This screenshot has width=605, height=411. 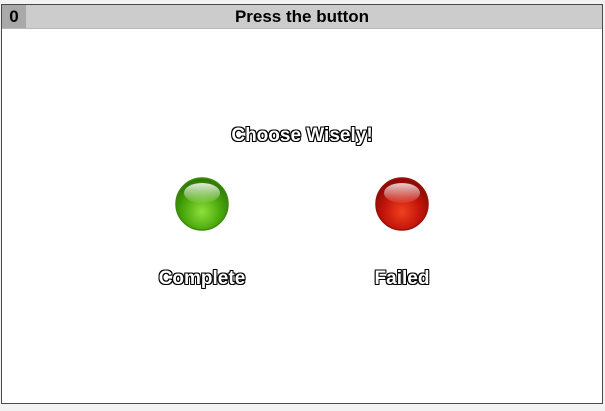 I want to click on complete-button, so click(x=202, y=204).